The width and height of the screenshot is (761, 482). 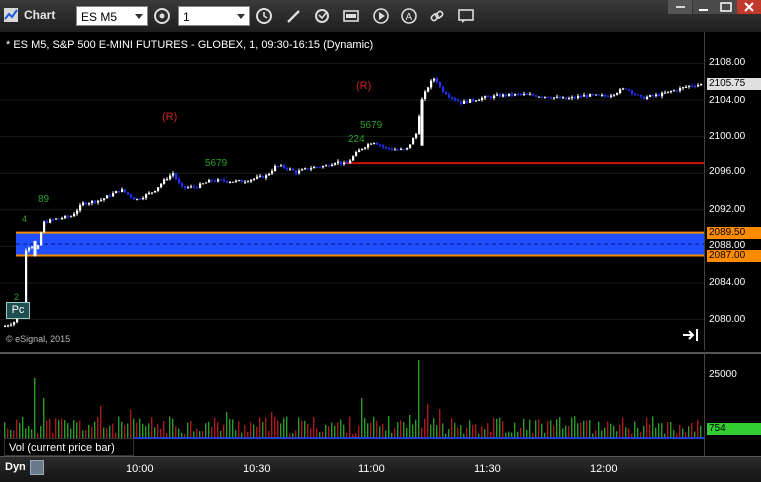 What do you see at coordinates (691, 335) in the screenshot?
I see `scroll-to-end-icon` at bounding box center [691, 335].